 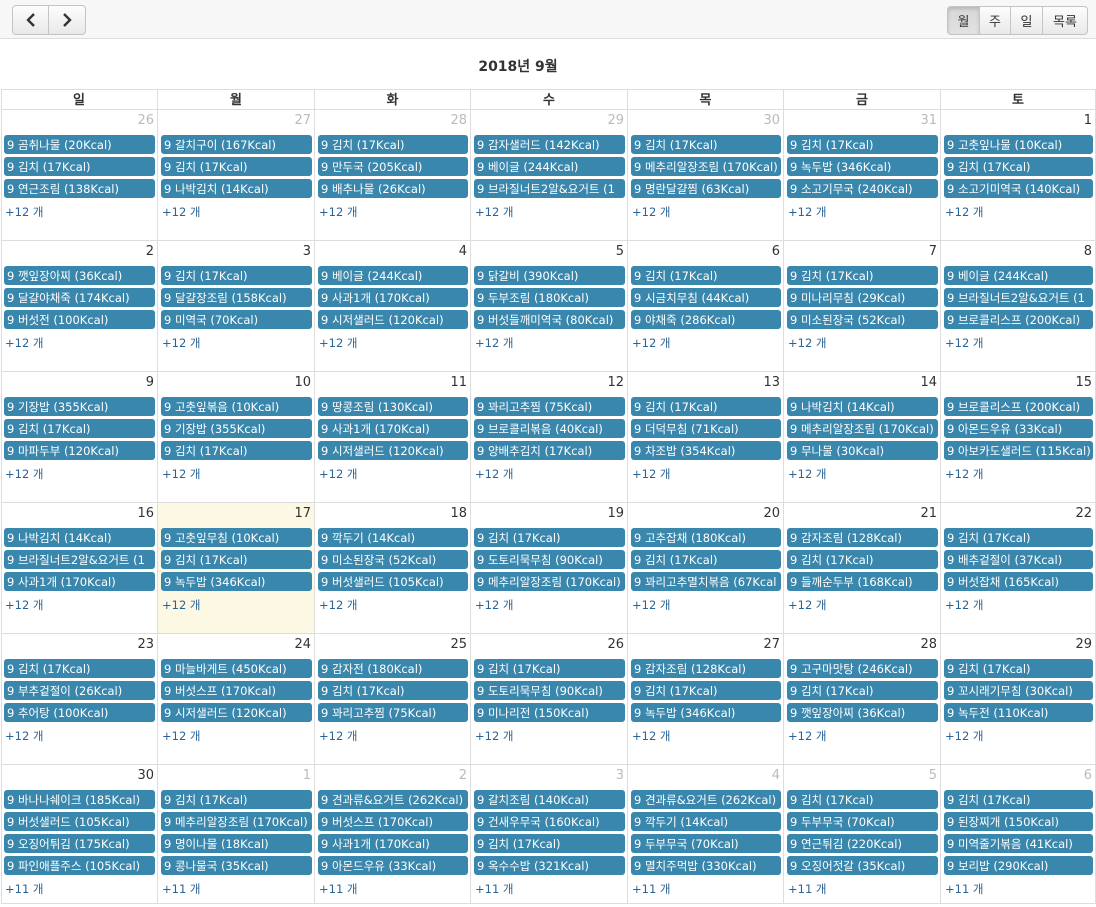 What do you see at coordinates (393, 865) in the screenshot?
I see `calendar-event: 9 아몬드우유 (33Kcal)` at bounding box center [393, 865].